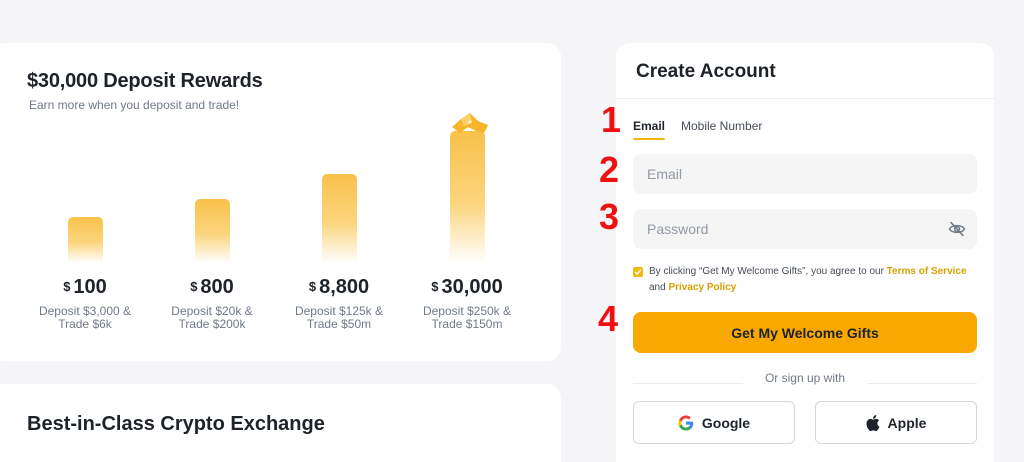  I want to click on terms-of-service-link: Terms of Service, so click(927, 271).